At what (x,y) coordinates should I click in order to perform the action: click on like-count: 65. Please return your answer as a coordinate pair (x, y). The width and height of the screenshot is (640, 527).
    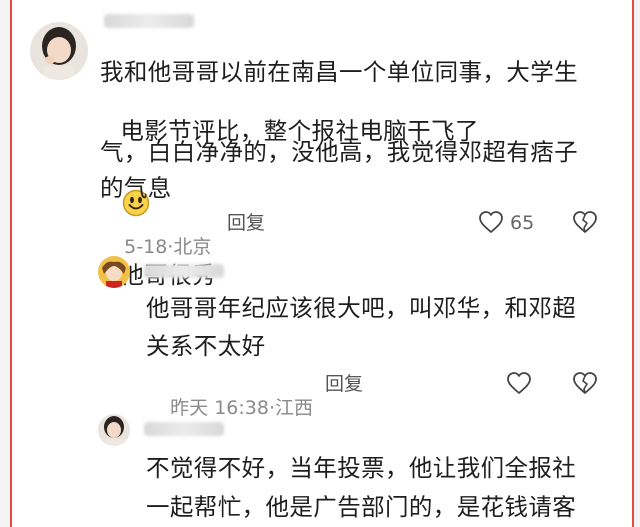
    Looking at the image, I should click on (522, 223).